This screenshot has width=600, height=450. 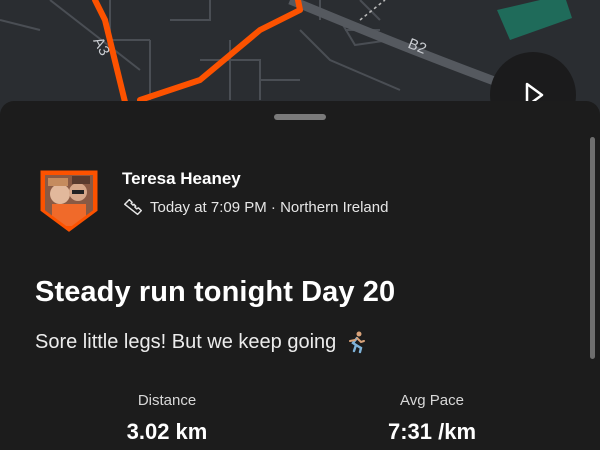 I want to click on activity-title: Steady run tonight Day 20, so click(x=215, y=292).